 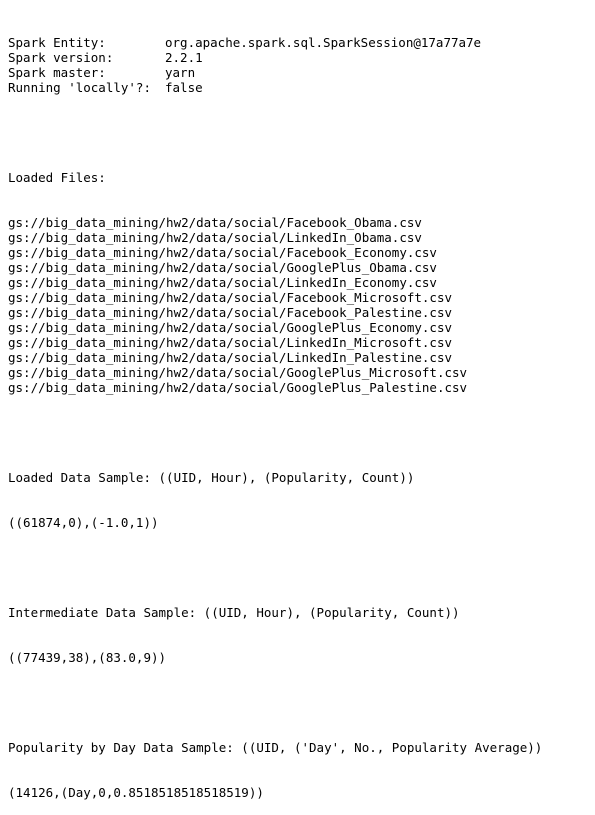 What do you see at coordinates (301, 87) in the screenshot?
I see `spark-info-row: Running 'locally'?: false` at bounding box center [301, 87].